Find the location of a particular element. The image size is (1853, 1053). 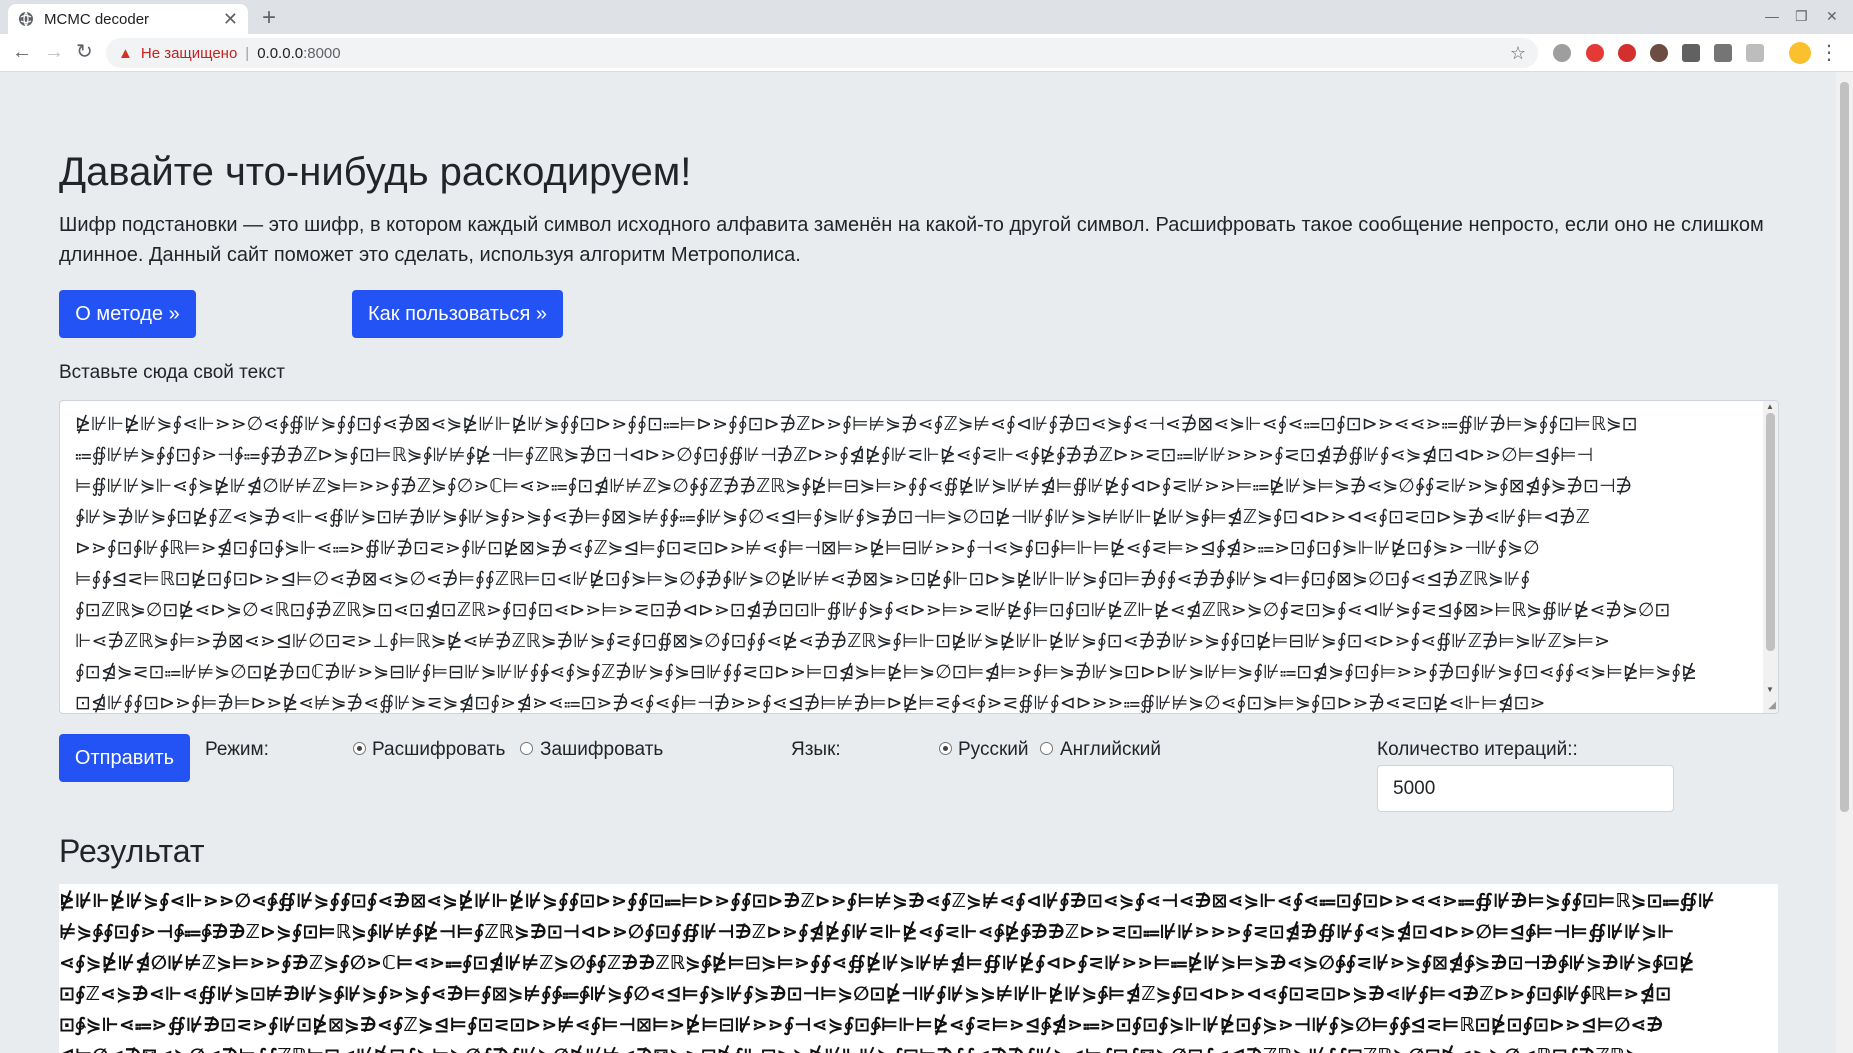

forward-icon: → is located at coordinates (54, 52).